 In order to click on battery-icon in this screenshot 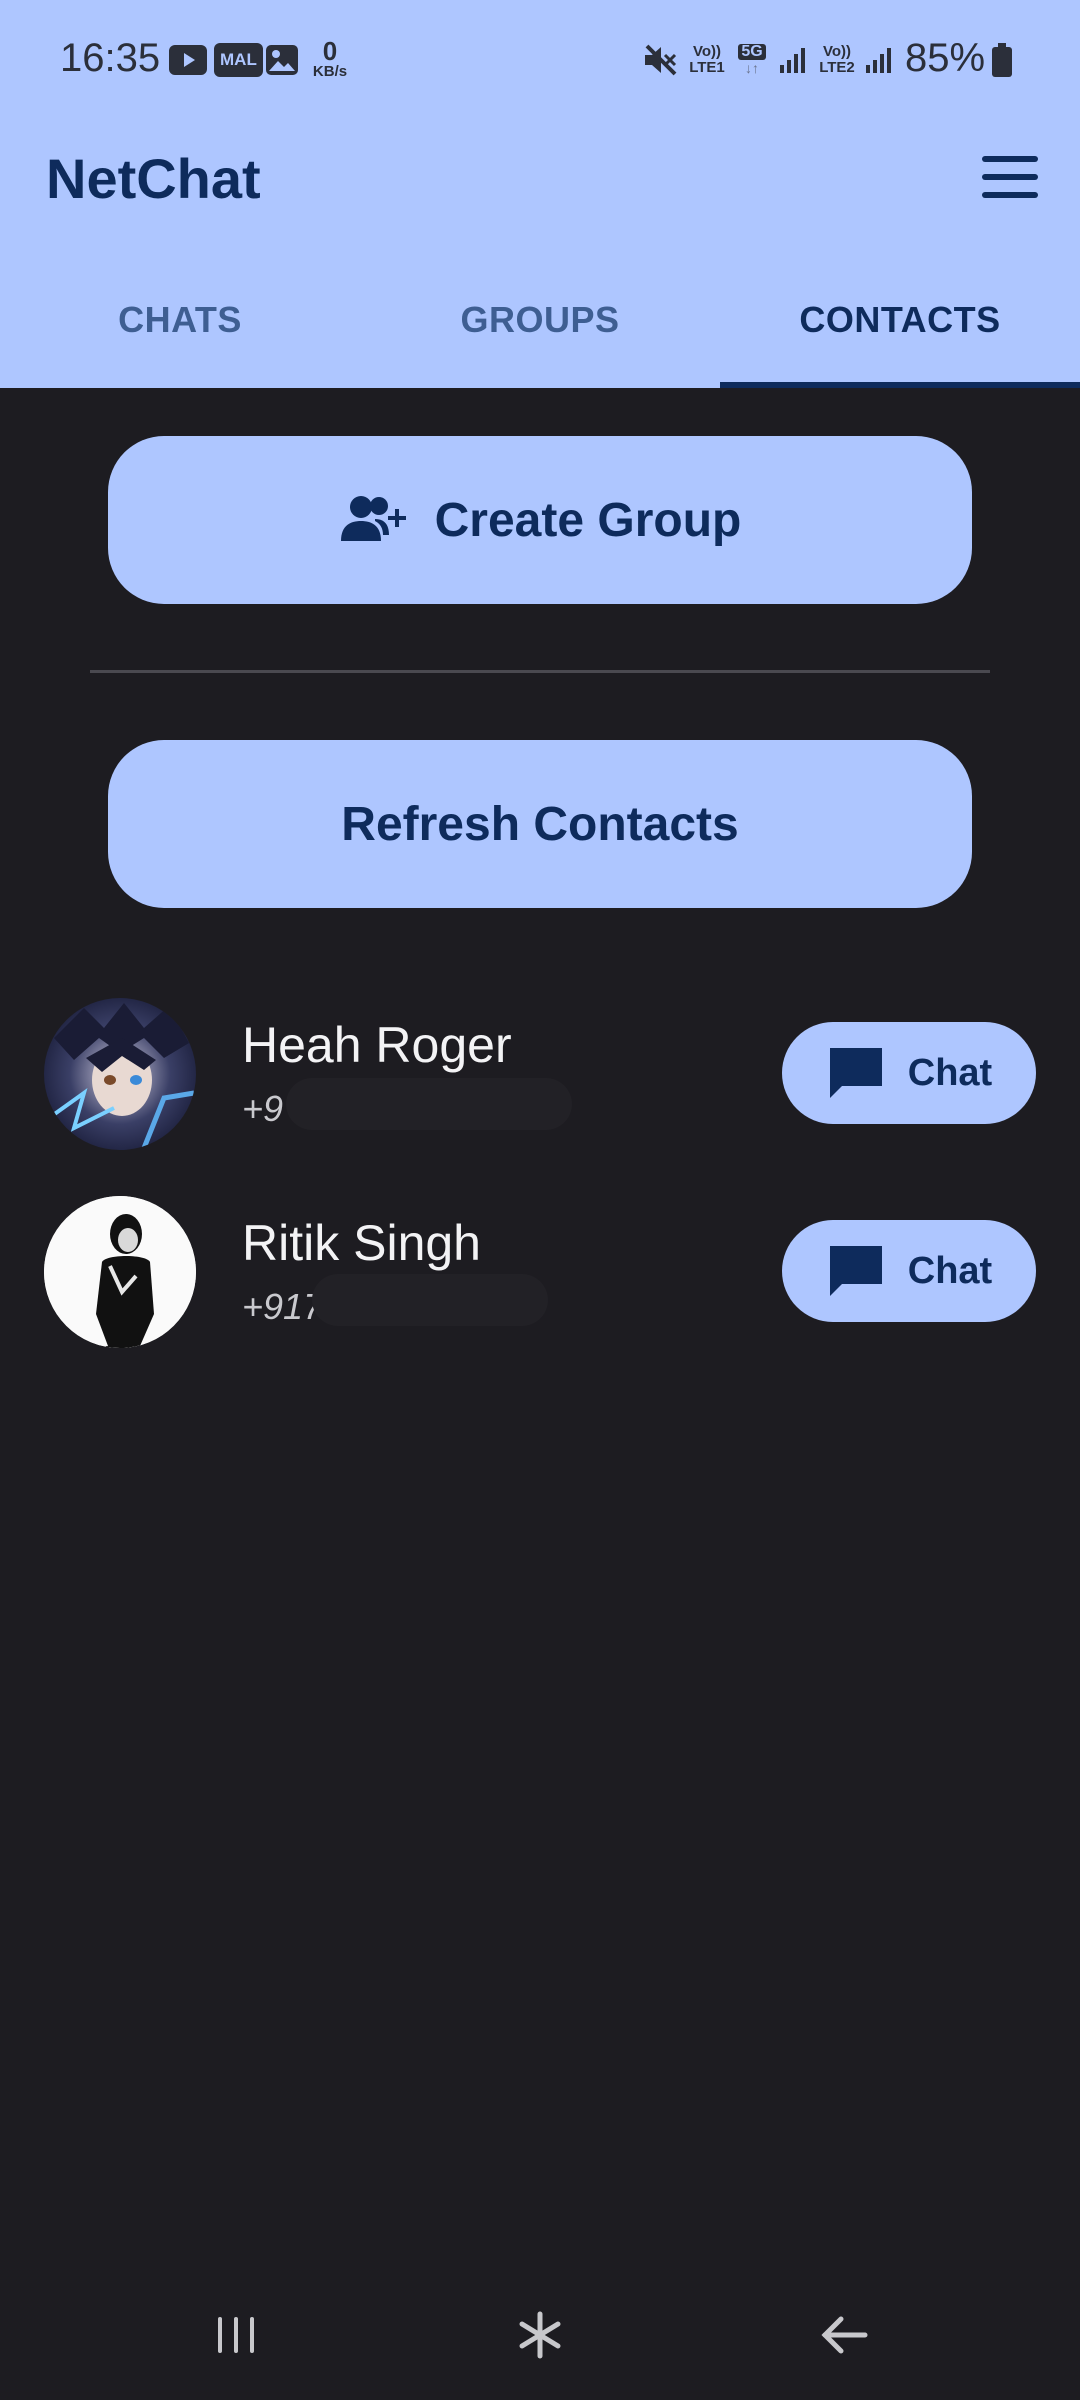, I will do `click(1002, 60)`.